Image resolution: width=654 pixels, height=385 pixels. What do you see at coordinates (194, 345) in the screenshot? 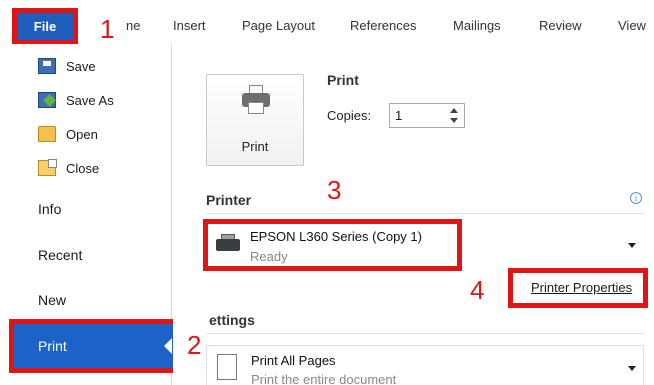
I see `callout-2: 2` at bounding box center [194, 345].